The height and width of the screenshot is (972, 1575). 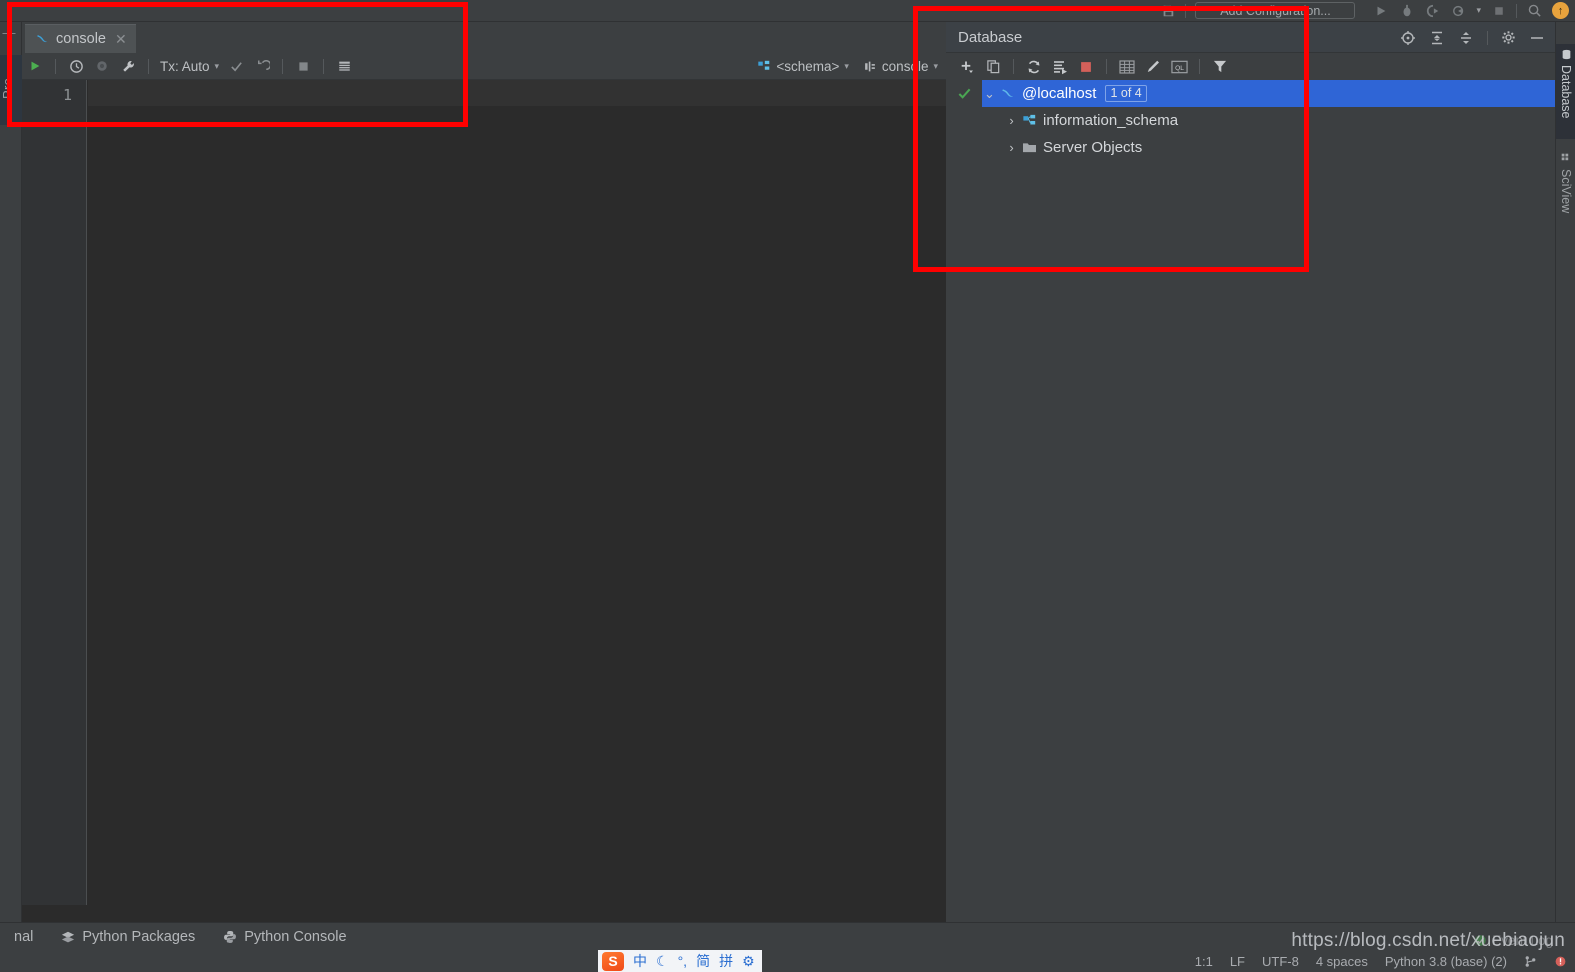 I want to click on bottom-item-terminal: nal, so click(x=23, y=937).